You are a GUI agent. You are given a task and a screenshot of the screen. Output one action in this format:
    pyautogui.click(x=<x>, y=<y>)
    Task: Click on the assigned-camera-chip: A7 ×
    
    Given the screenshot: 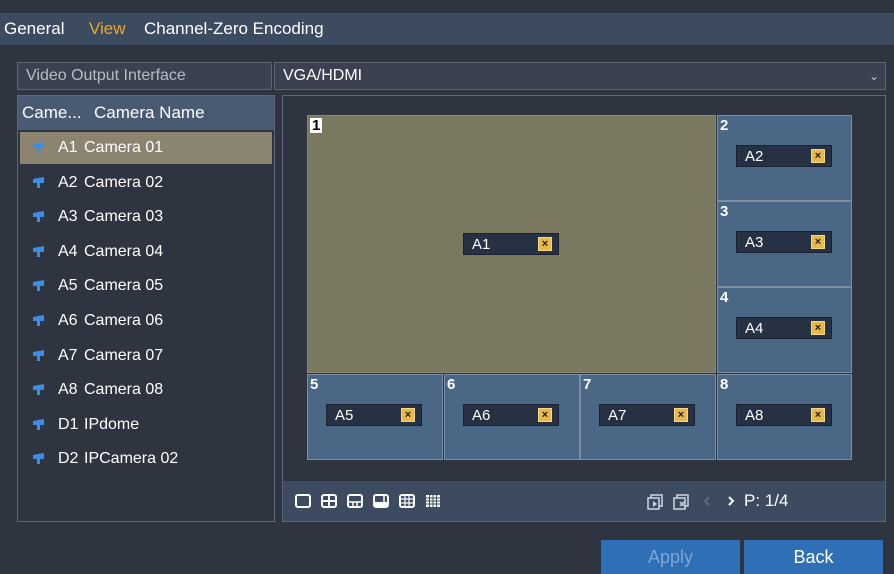 What is the action you would take?
    pyautogui.click(x=647, y=415)
    